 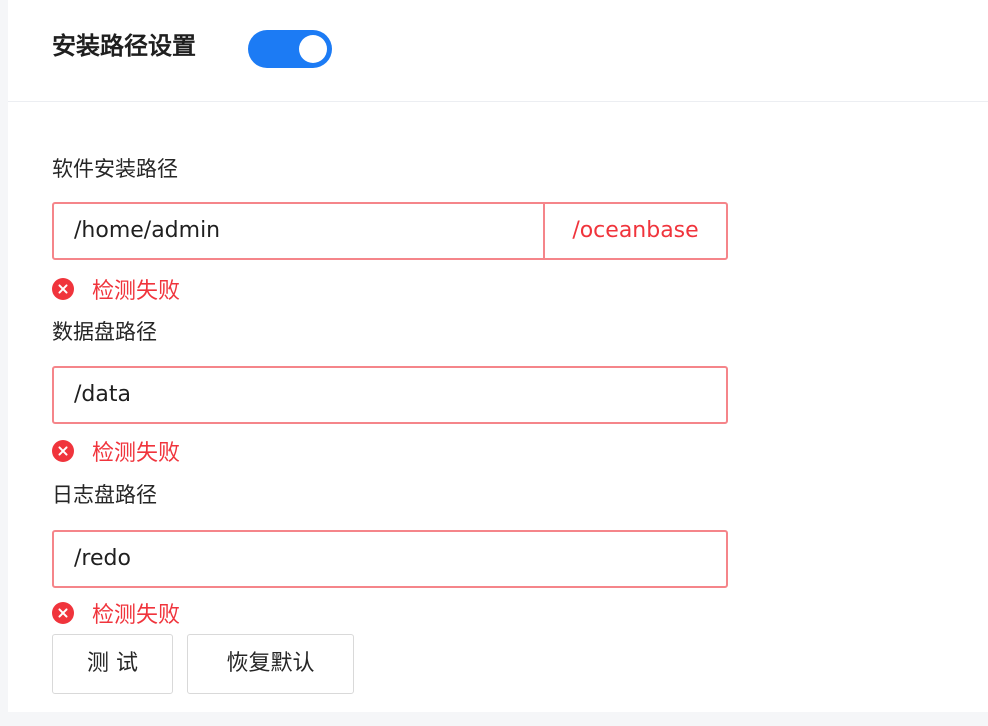 I want to click on software-path-suffix: /oceanbase, so click(x=634, y=231).